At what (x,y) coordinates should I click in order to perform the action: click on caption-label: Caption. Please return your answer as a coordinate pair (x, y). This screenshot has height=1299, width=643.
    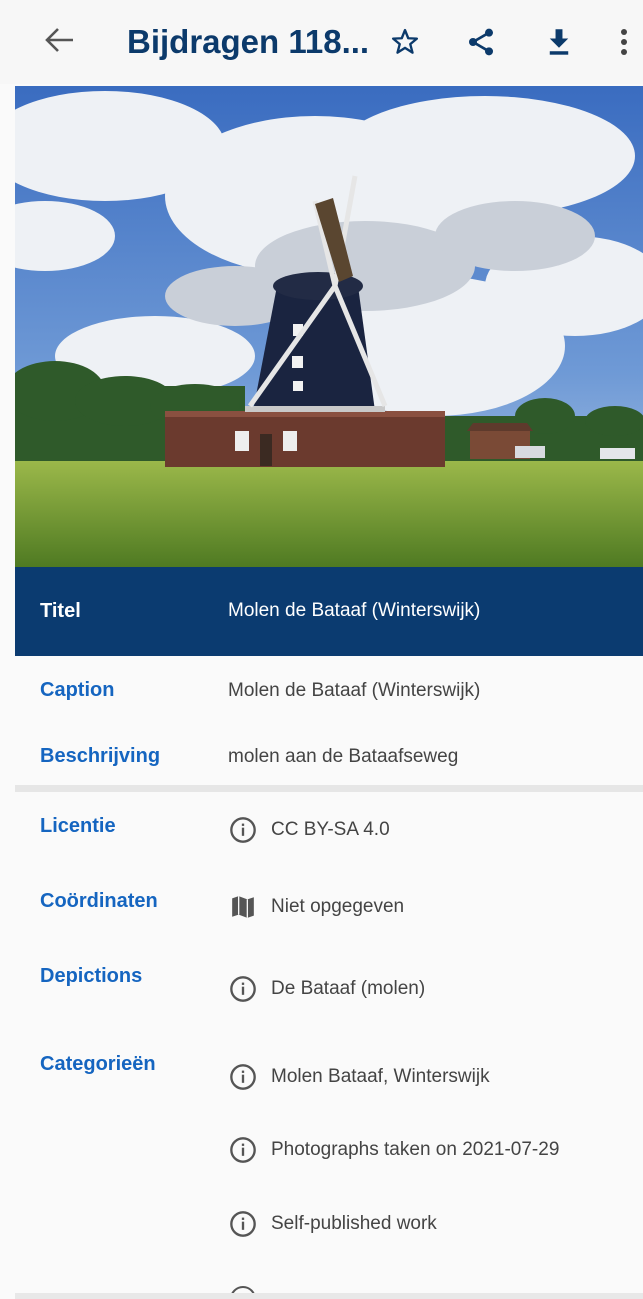
    Looking at the image, I should click on (77, 690).